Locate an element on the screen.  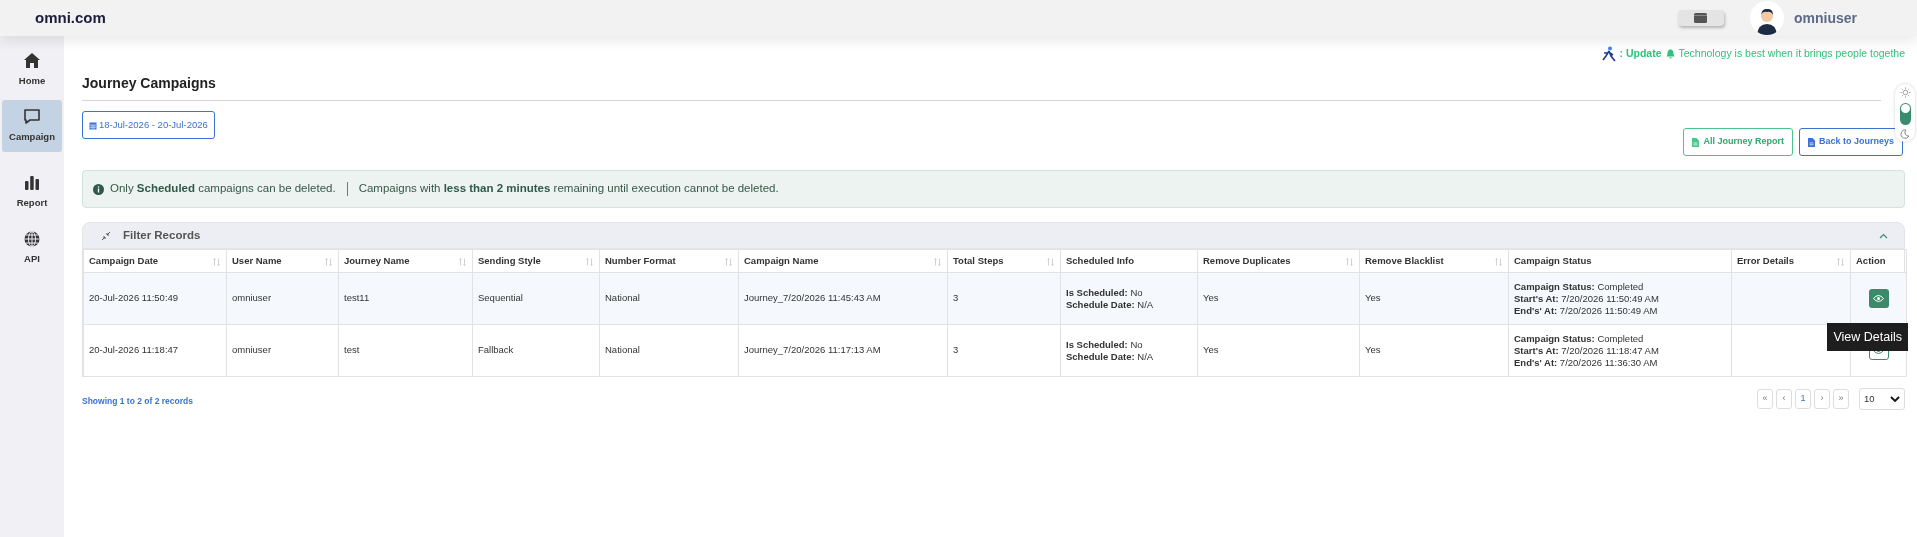
runner-icon is located at coordinates (1608, 54).